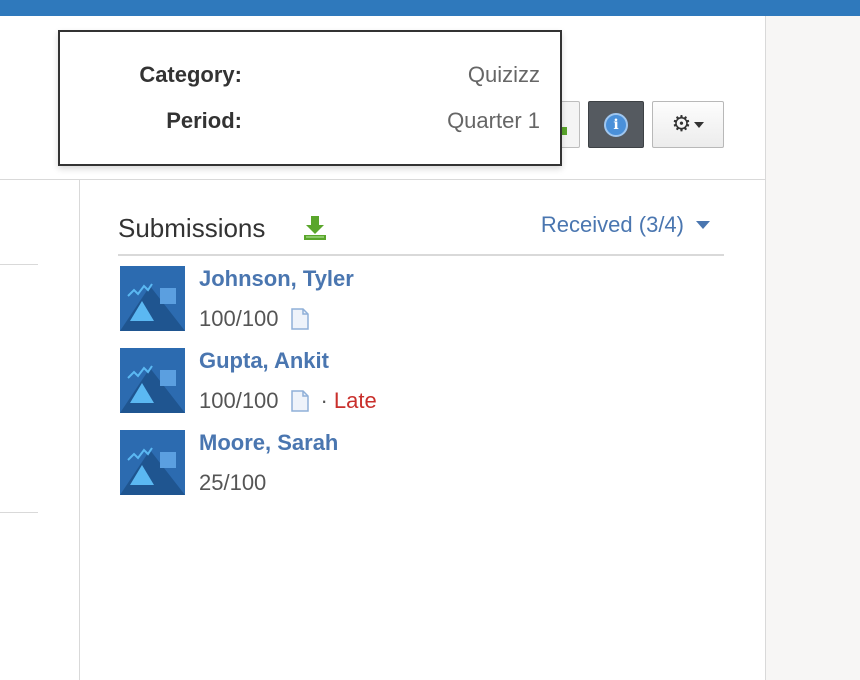 The height and width of the screenshot is (680, 860). I want to click on submissions-header: Submissions Received (3/4), so click(421, 233).